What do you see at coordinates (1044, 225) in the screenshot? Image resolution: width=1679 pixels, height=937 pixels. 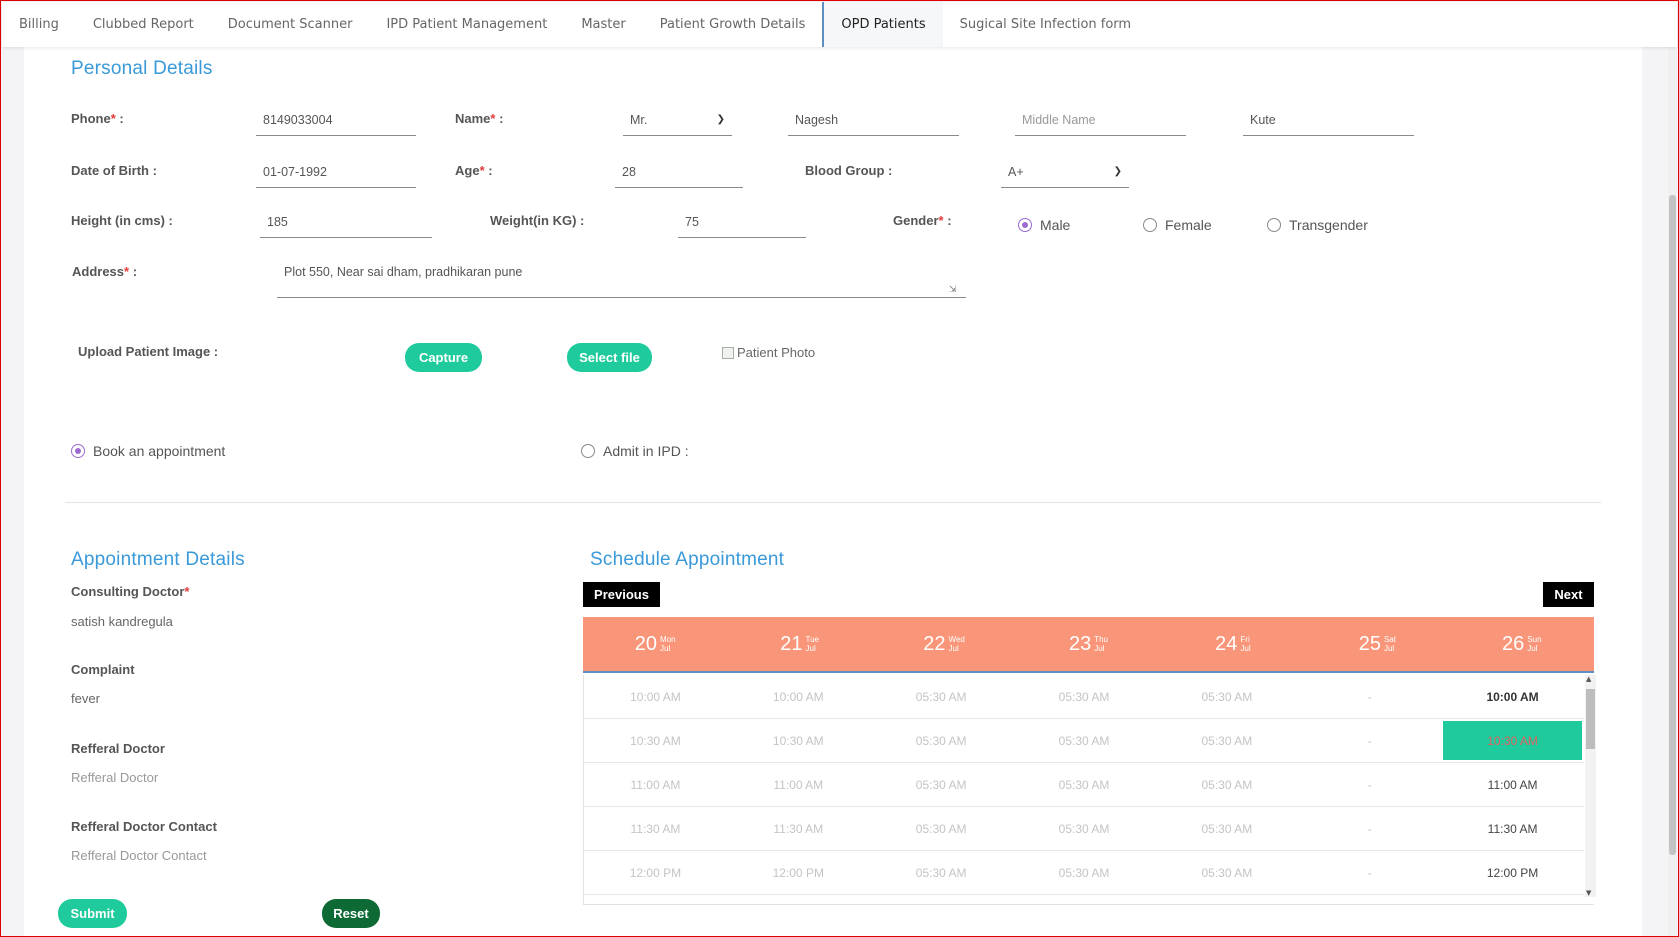 I see `gender-male-radio: Male` at bounding box center [1044, 225].